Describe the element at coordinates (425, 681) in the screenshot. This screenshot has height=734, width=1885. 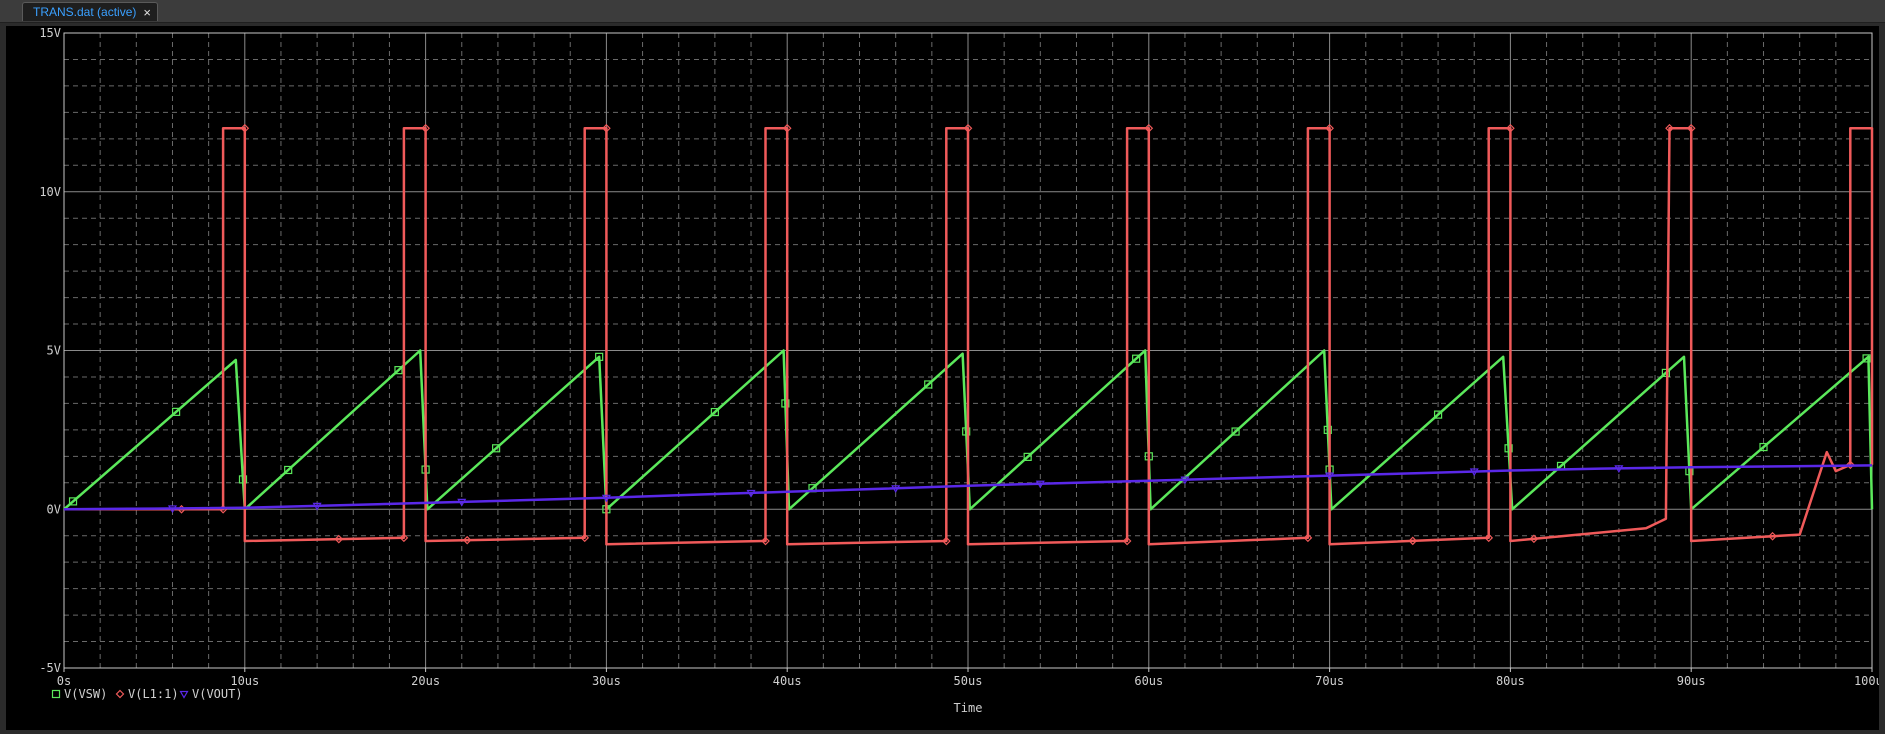
I see `x-tick-label: 20us` at that location.